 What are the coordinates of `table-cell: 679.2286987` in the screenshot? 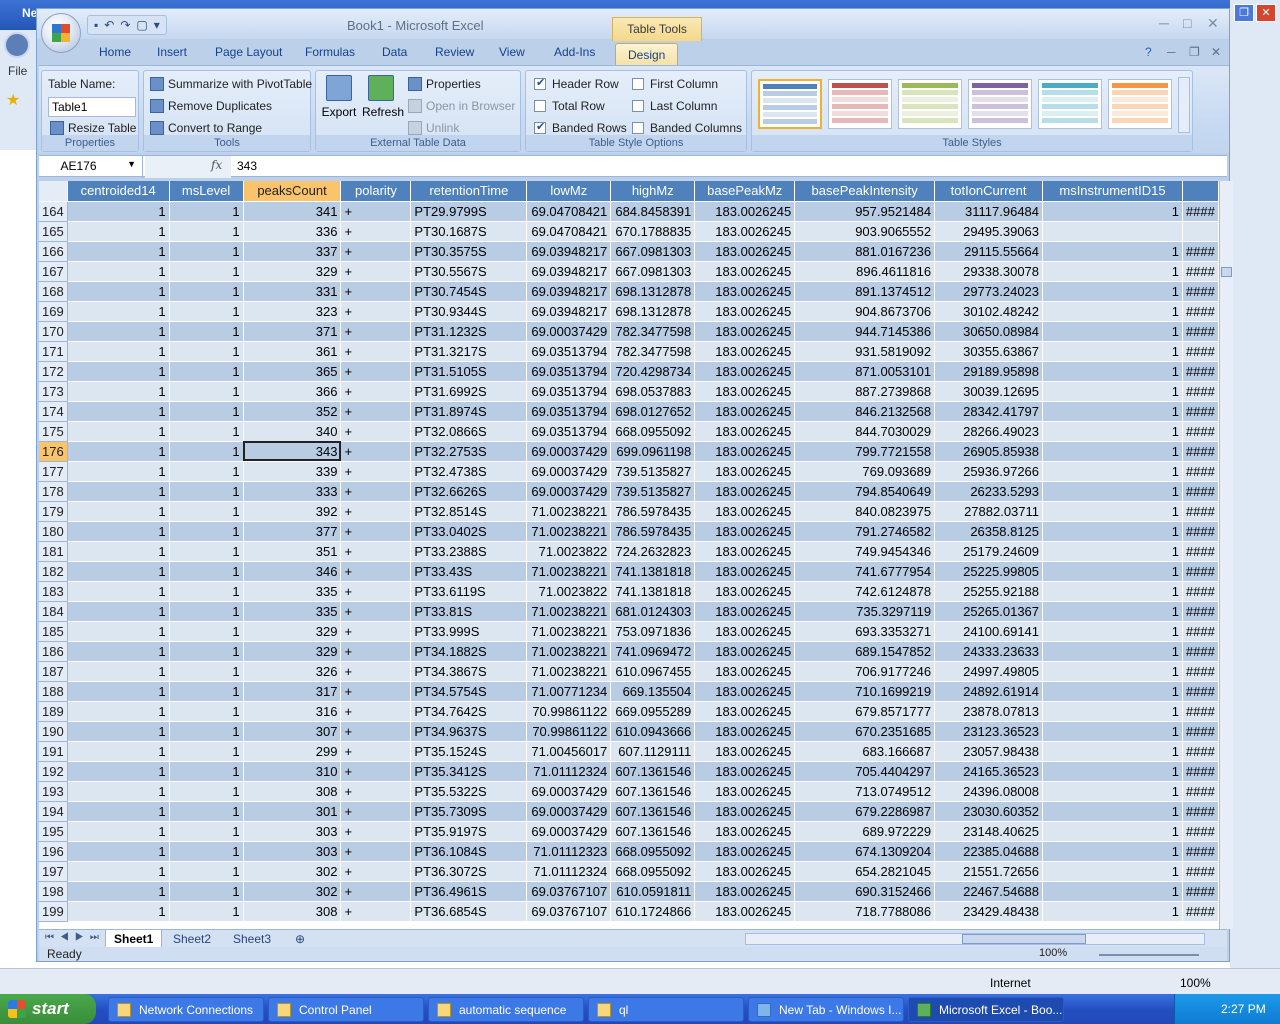 It's located at (865, 811).